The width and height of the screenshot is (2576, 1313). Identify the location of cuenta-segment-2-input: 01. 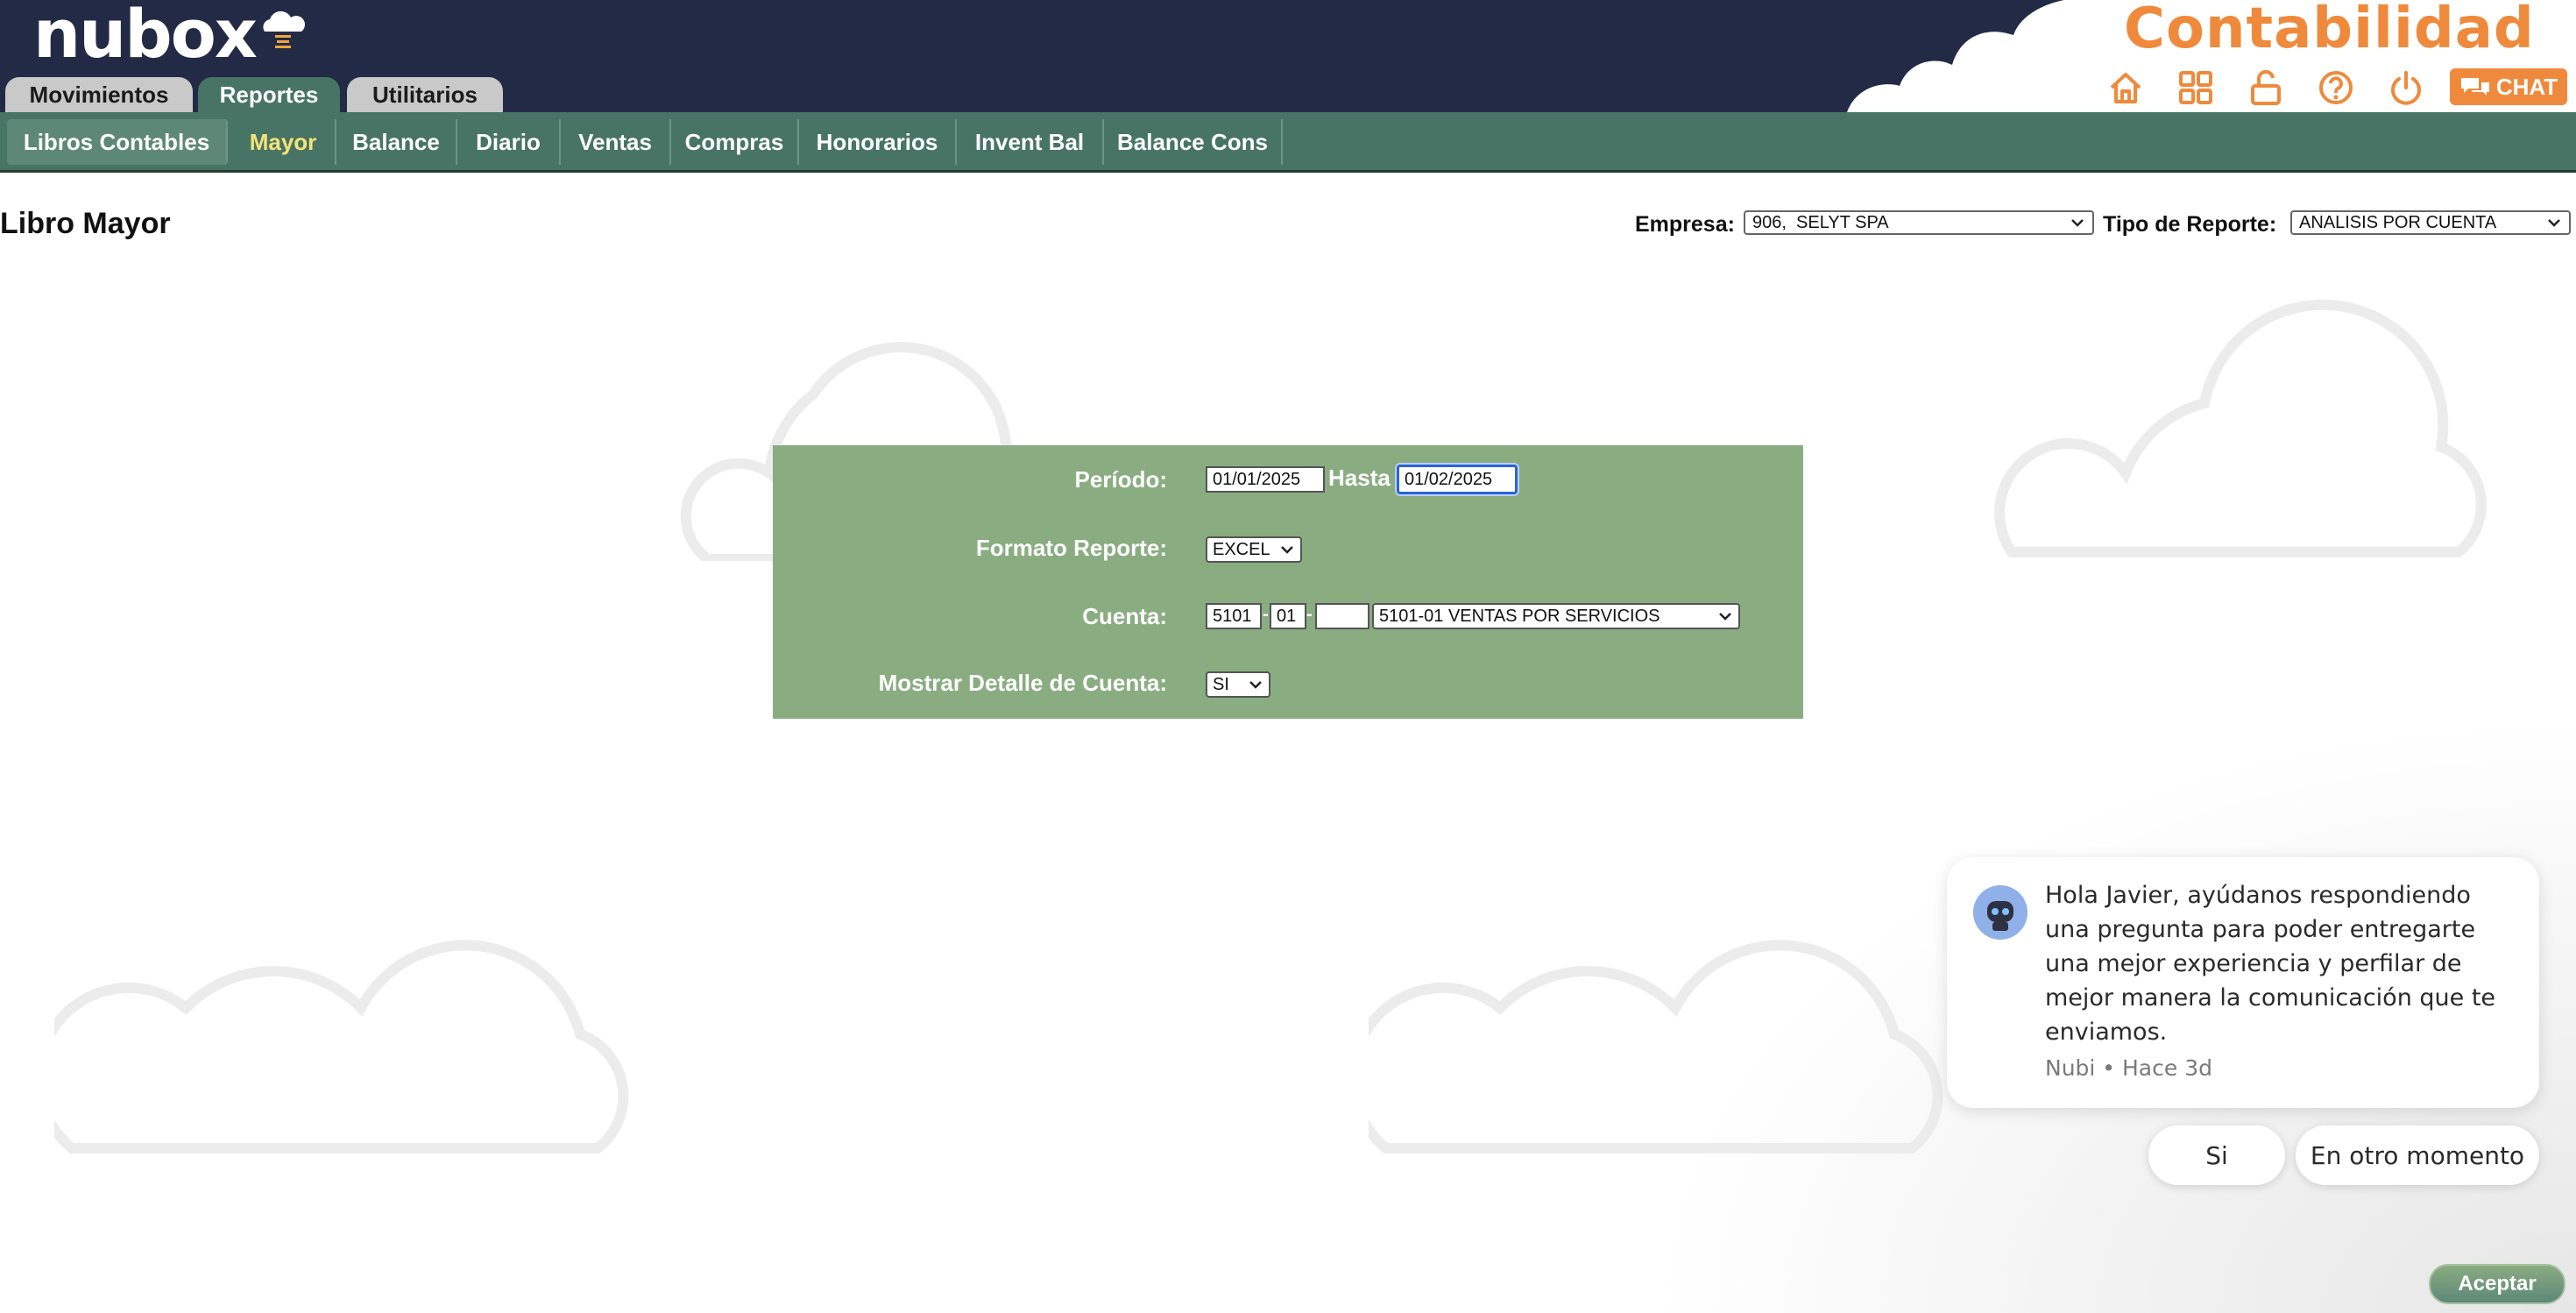
(1288, 616).